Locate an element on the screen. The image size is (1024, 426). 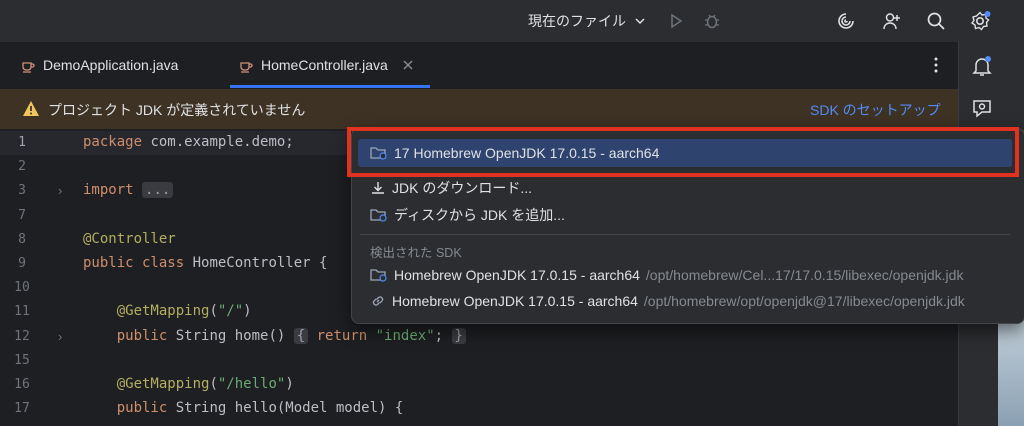
line-number: 7 is located at coordinates (22, 215).